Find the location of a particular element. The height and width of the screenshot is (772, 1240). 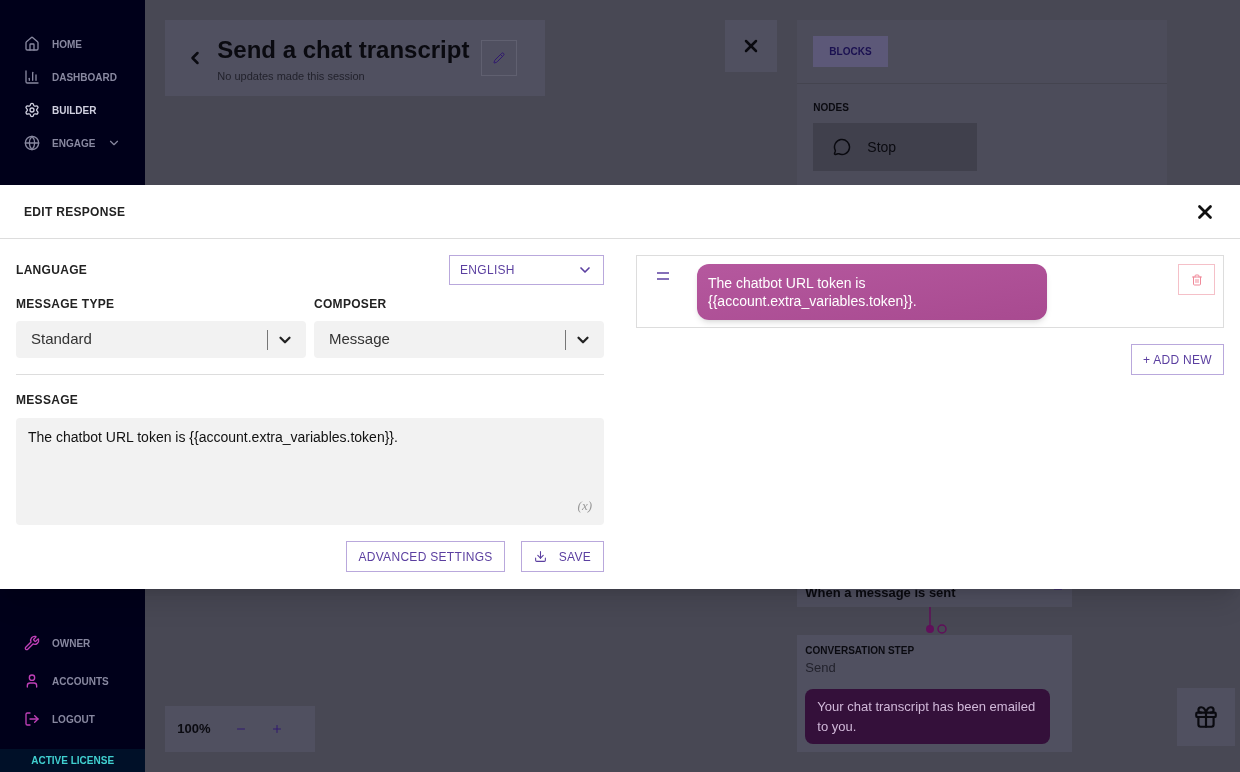

composer-select: Message is located at coordinates (459, 339).